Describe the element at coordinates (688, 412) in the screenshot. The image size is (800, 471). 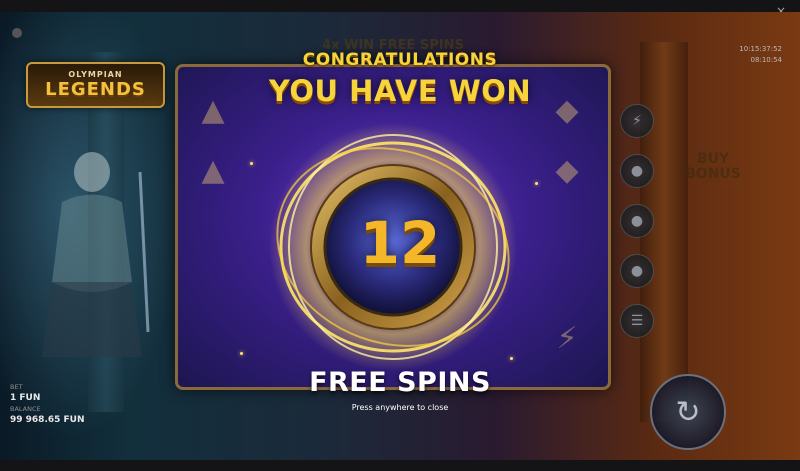
I see `spin-icon: ↻` at that location.